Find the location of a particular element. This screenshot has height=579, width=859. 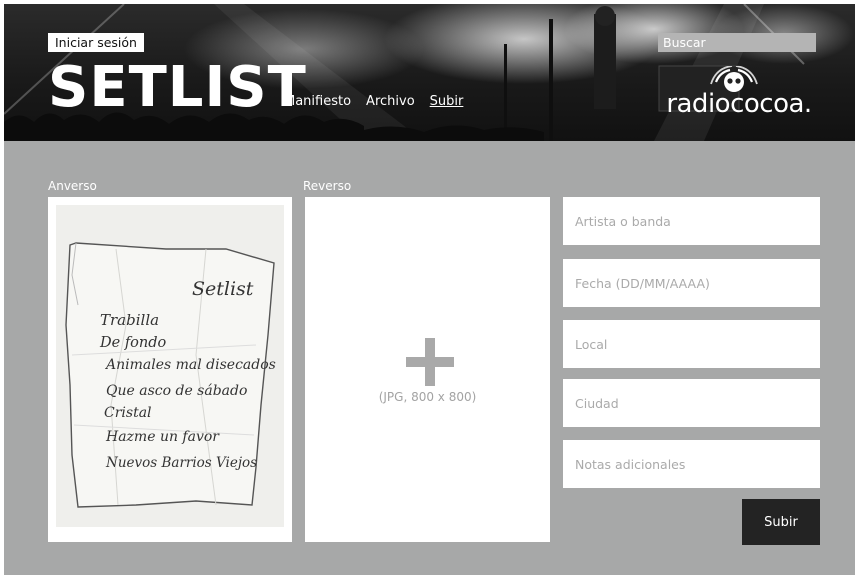

nav-item-subir: Subir is located at coordinates (447, 101).